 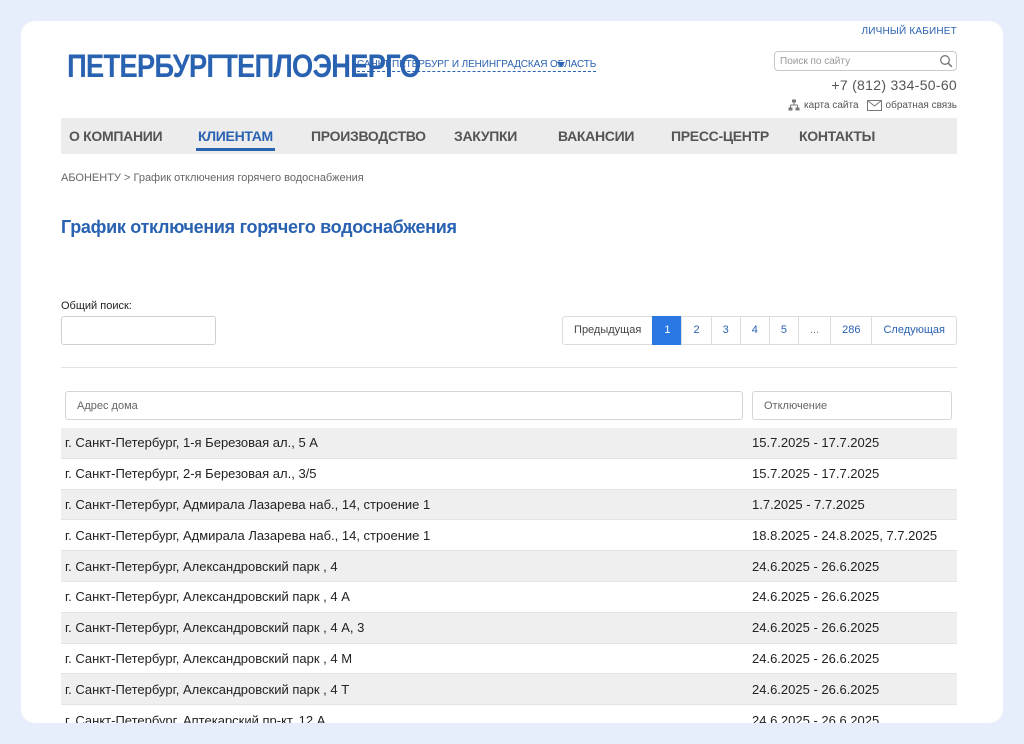 I want to click on pagination-next: Следующая, so click(x=914, y=330).